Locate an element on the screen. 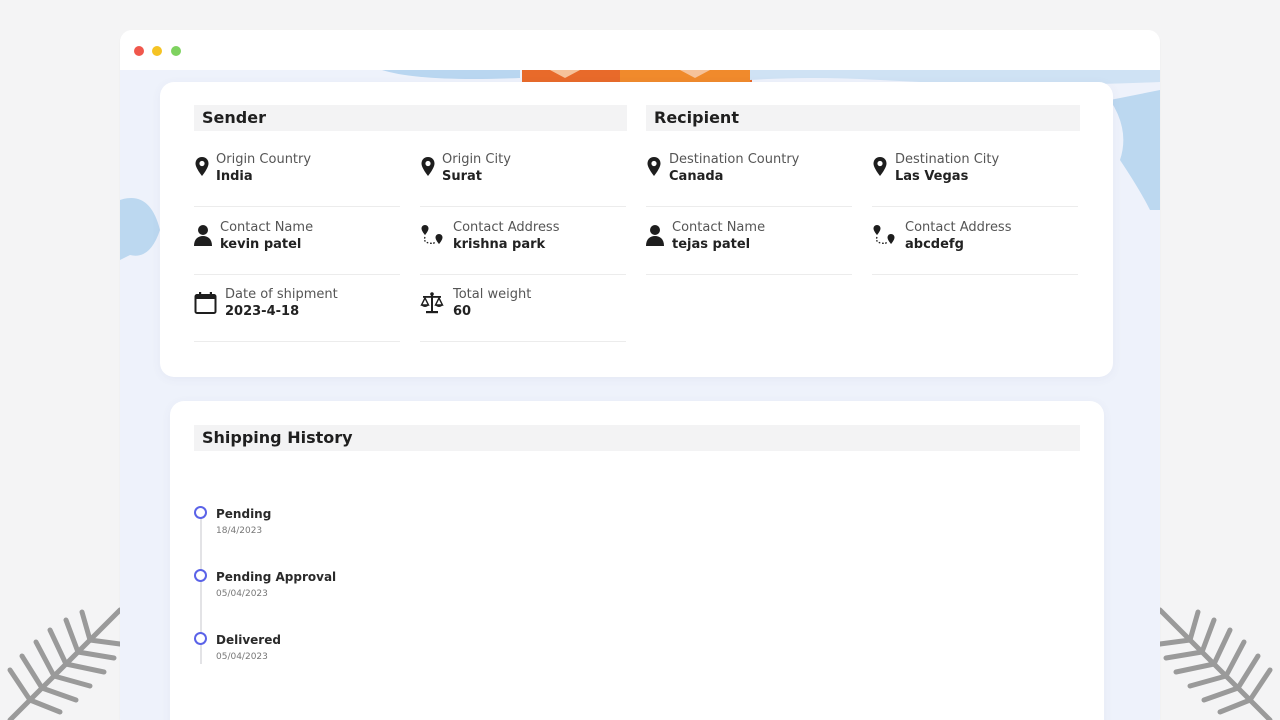 Image resolution: width=1280 pixels, height=720 pixels. sender-section-header: Sender is located at coordinates (410, 118).